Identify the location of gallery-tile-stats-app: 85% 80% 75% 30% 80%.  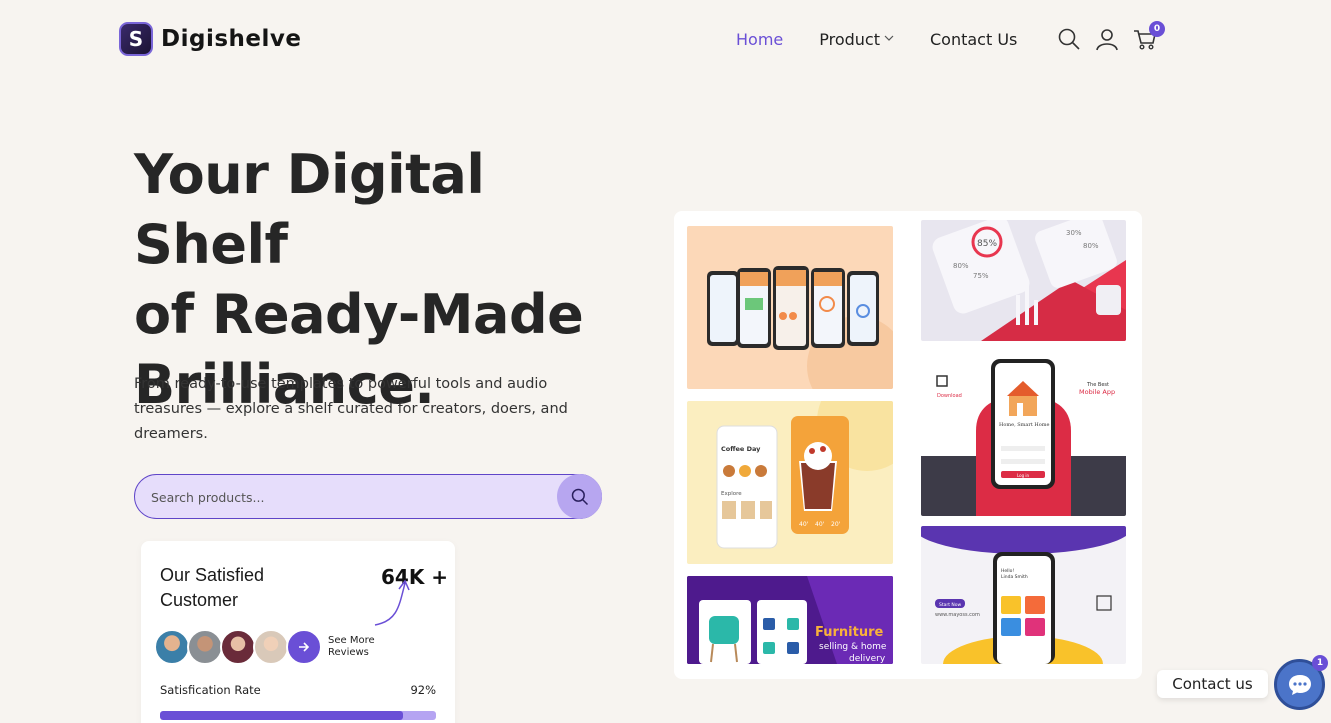
(1023, 280).